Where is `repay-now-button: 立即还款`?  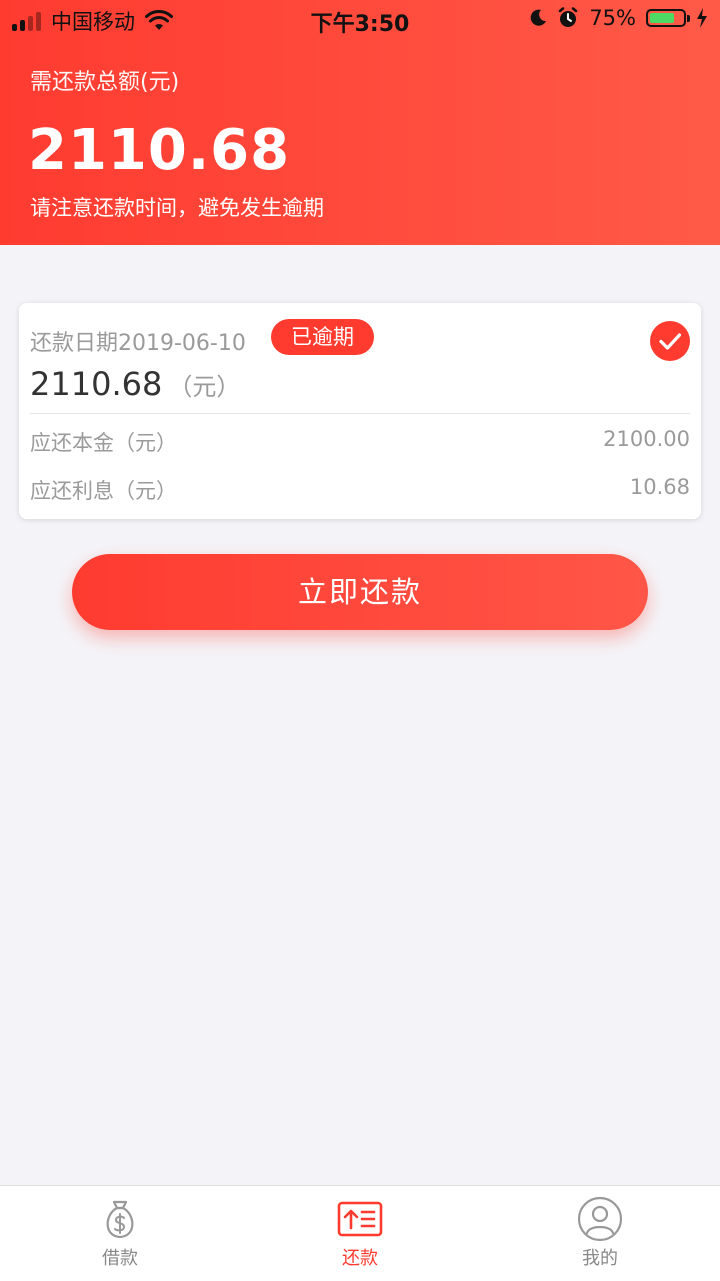
repay-now-button: 立即还款 is located at coordinates (360, 592).